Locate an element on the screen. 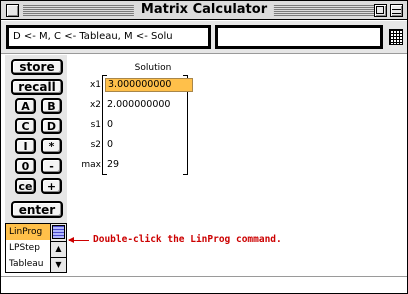  command-item-linprog: LinProg is located at coordinates (28, 232).